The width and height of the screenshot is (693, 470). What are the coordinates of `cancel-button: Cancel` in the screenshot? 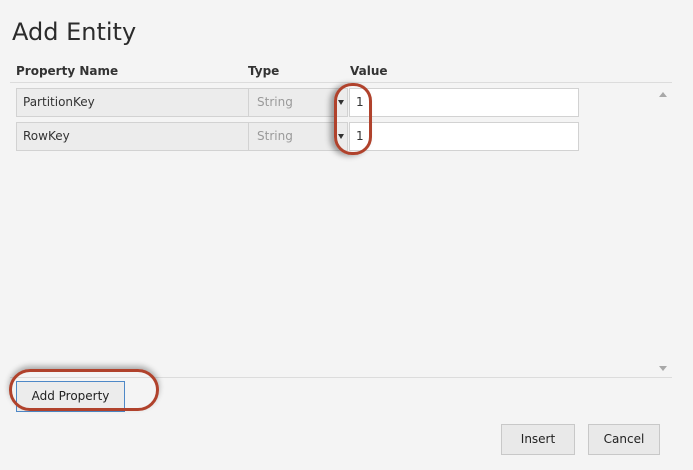 It's located at (624, 439).